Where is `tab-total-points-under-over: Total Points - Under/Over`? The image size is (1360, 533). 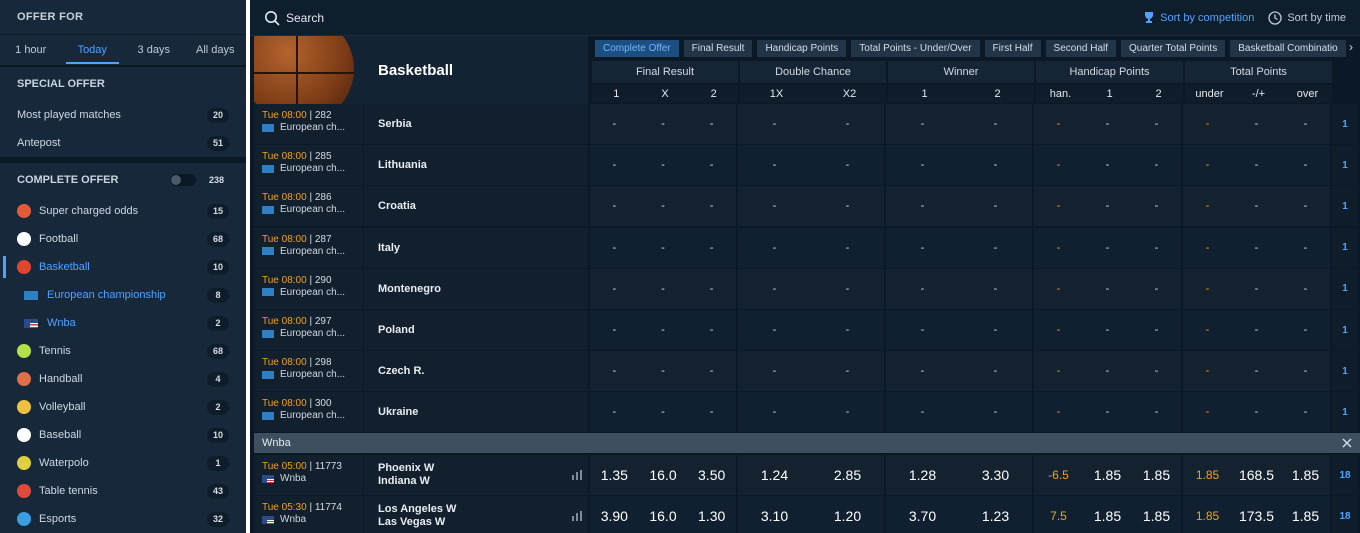
tab-total-points-under-over: Total Points - Under/Over is located at coordinates (915, 48).